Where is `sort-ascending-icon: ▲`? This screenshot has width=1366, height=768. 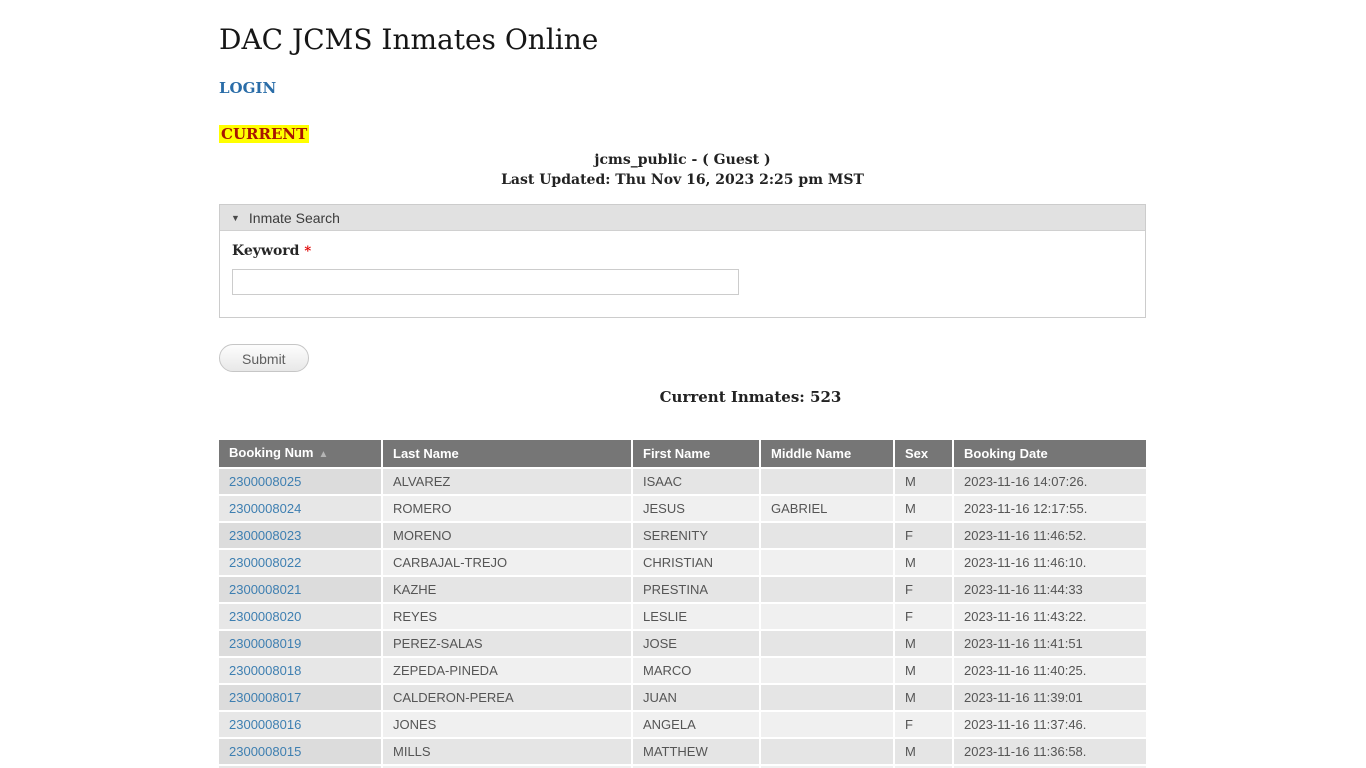 sort-ascending-icon: ▲ is located at coordinates (323, 454).